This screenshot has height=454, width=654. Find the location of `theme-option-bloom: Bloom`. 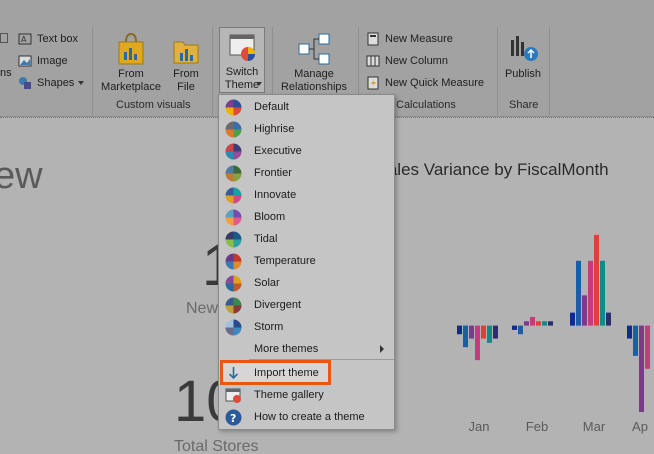

theme-option-bloom: Bloom is located at coordinates (306, 217).